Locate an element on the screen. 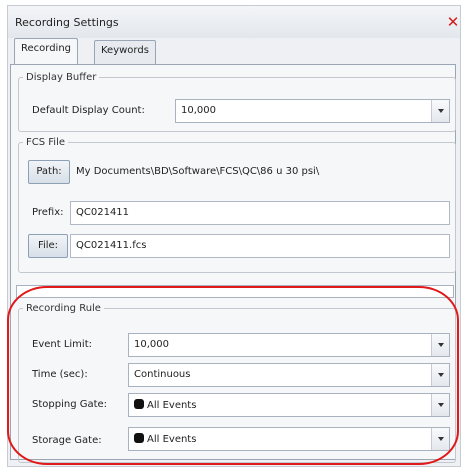 Image resolution: width=461 pixels, height=467 pixels. close-icon: ✕ is located at coordinates (453, 22).